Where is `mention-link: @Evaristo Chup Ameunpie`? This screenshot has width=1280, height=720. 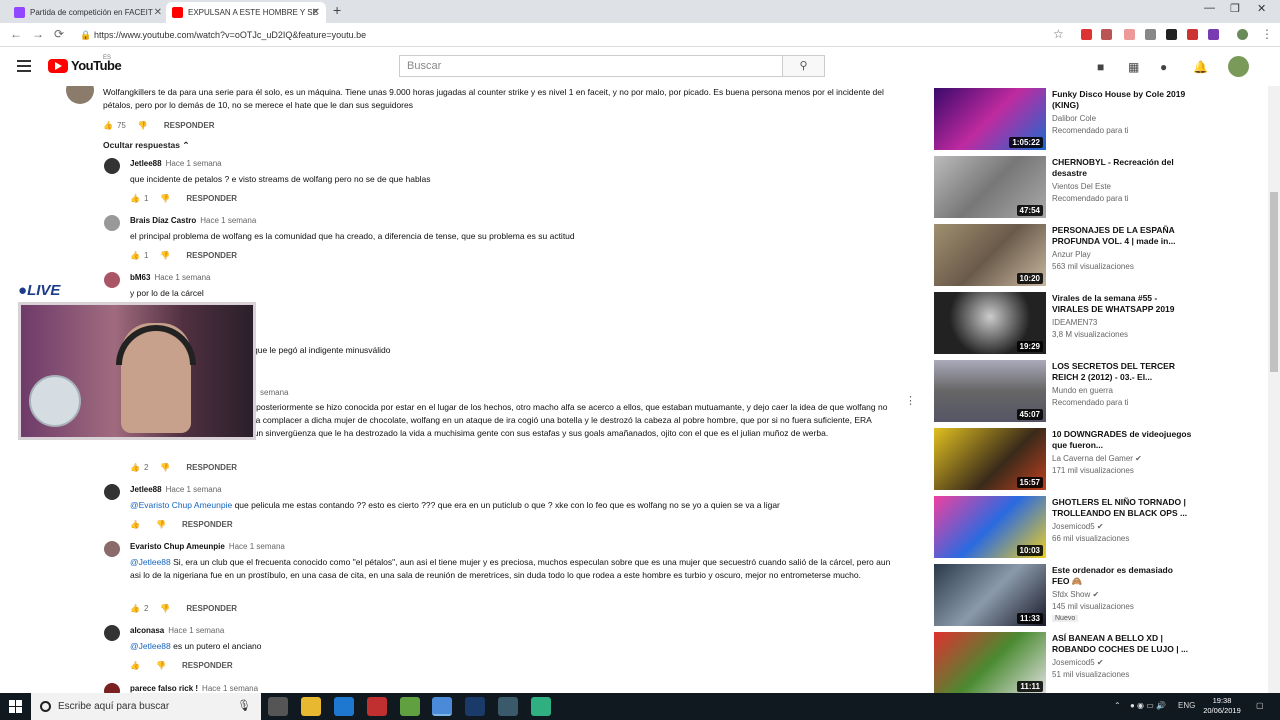
mention-link: @Evaristo Chup Ameunpie is located at coordinates (181, 505).